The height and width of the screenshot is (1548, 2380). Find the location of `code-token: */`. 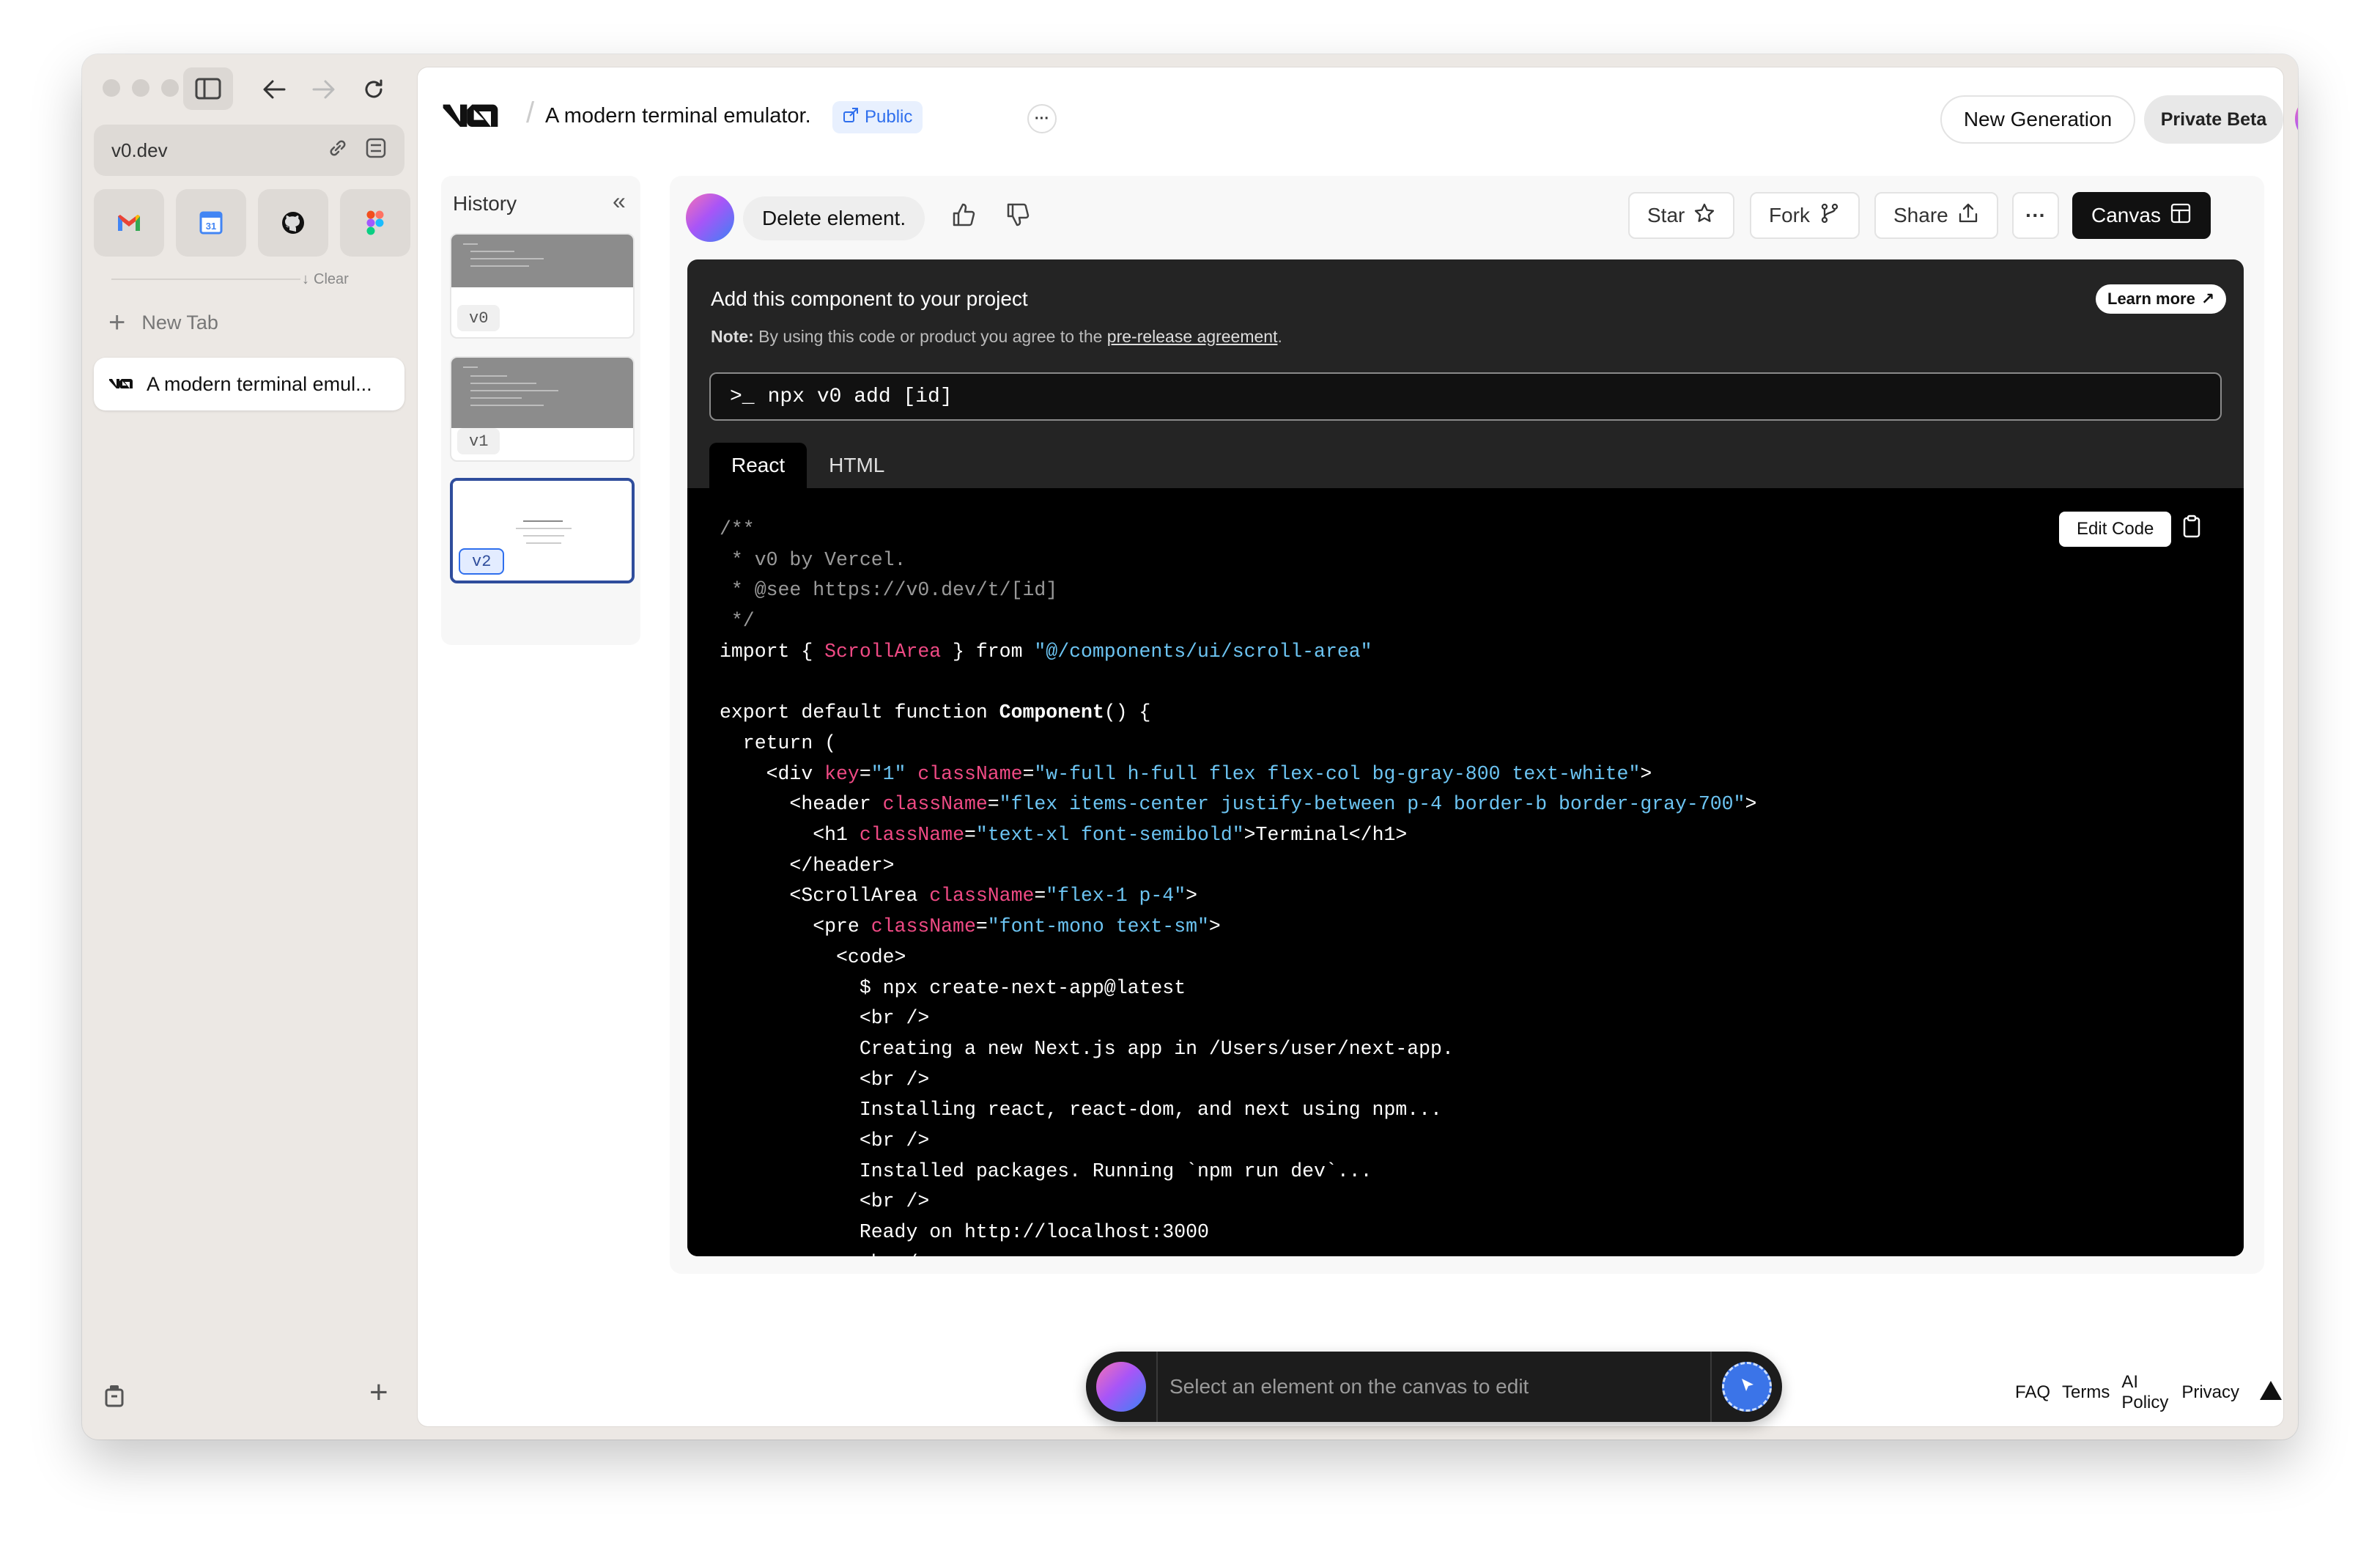

code-token: */ is located at coordinates (737, 621).